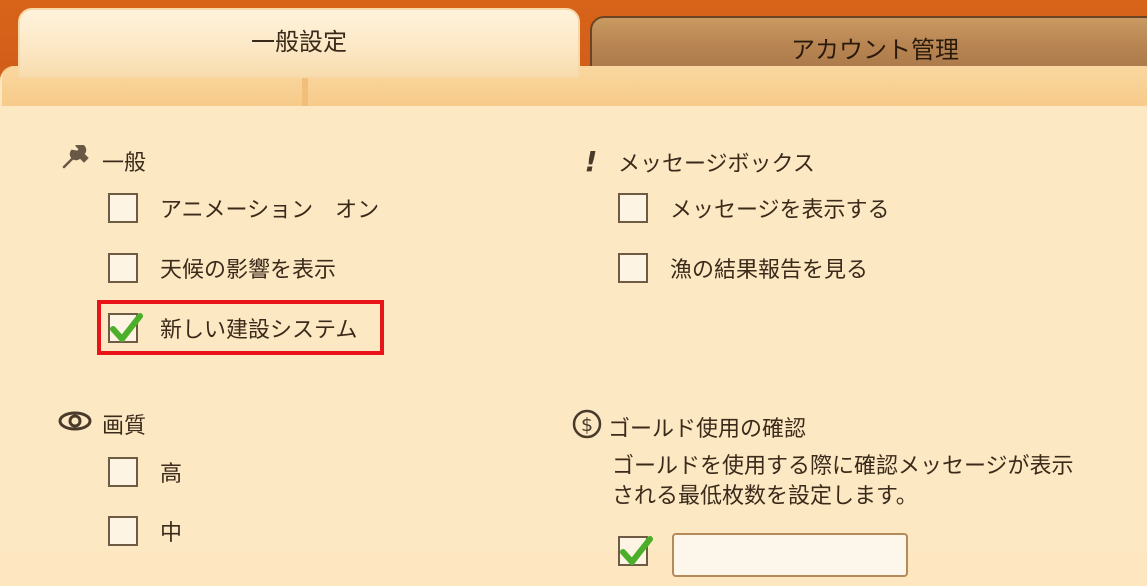 This screenshot has height=586, width=1147. Describe the element at coordinates (716, 164) in the screenshot. I see `section-message-box-label: メッセージボックス` at that location.